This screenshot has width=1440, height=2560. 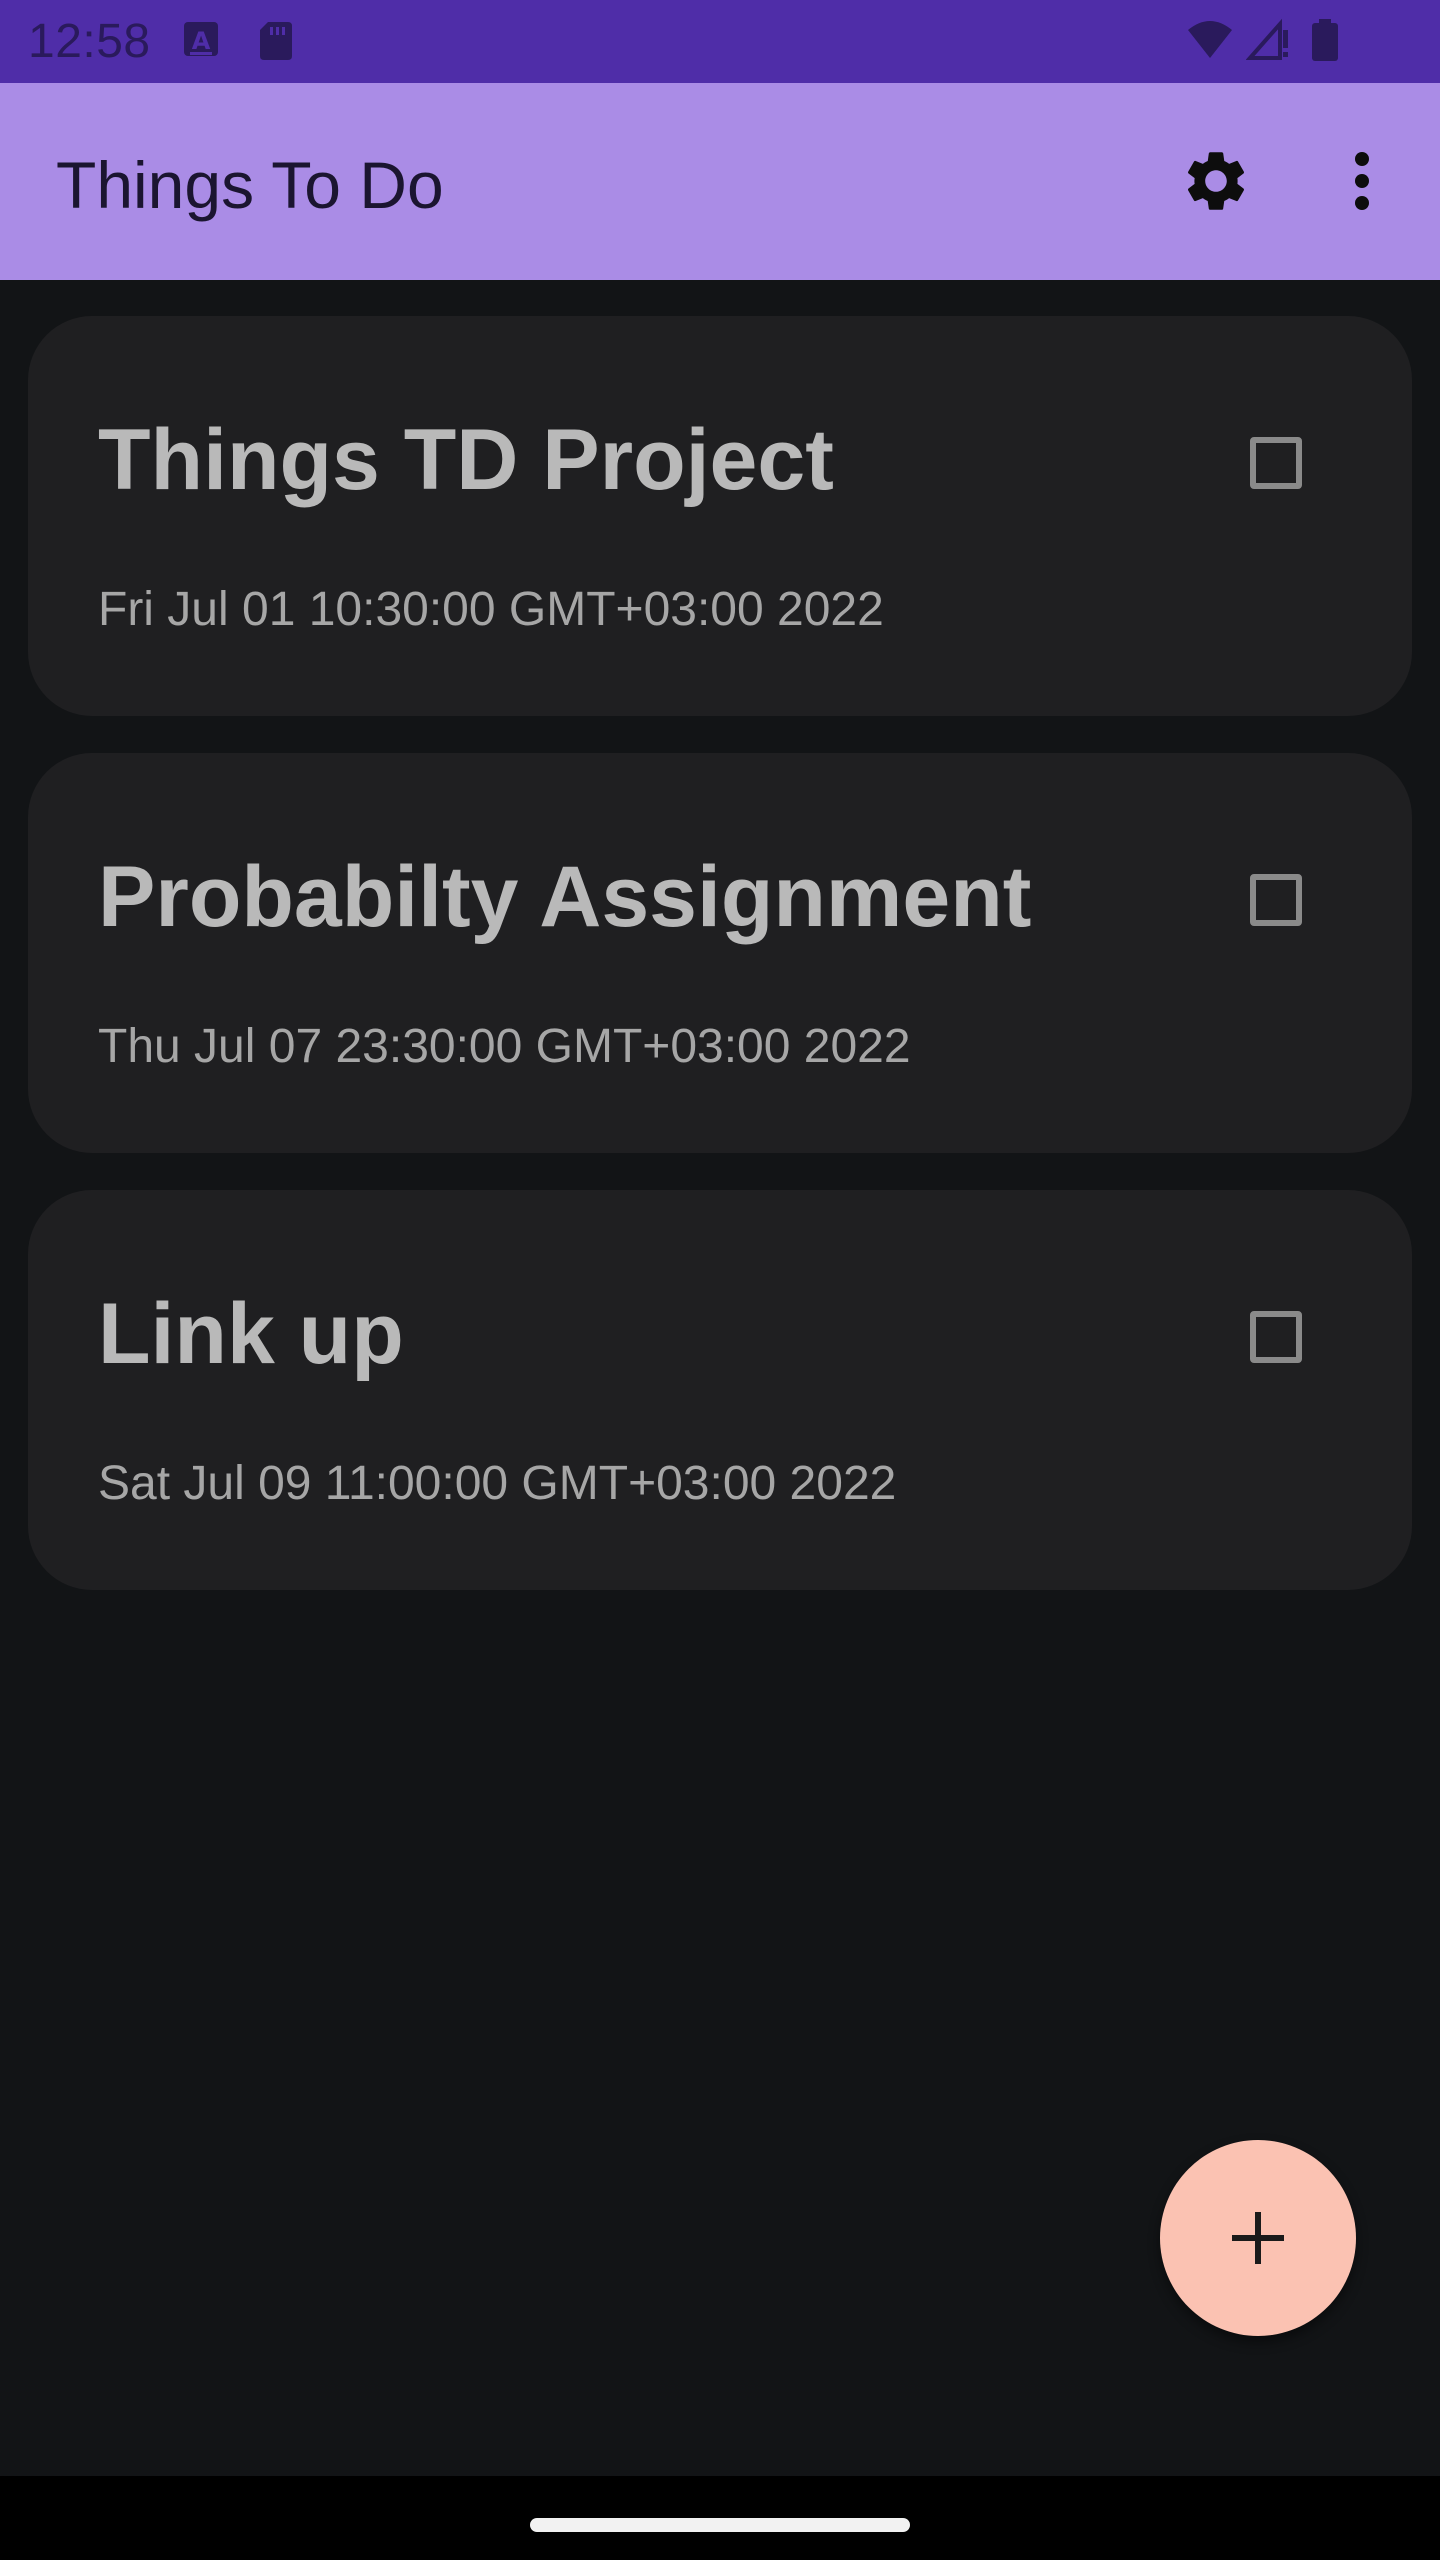 I want to click on app-title: Things To Do, so click(x=250, y=185).